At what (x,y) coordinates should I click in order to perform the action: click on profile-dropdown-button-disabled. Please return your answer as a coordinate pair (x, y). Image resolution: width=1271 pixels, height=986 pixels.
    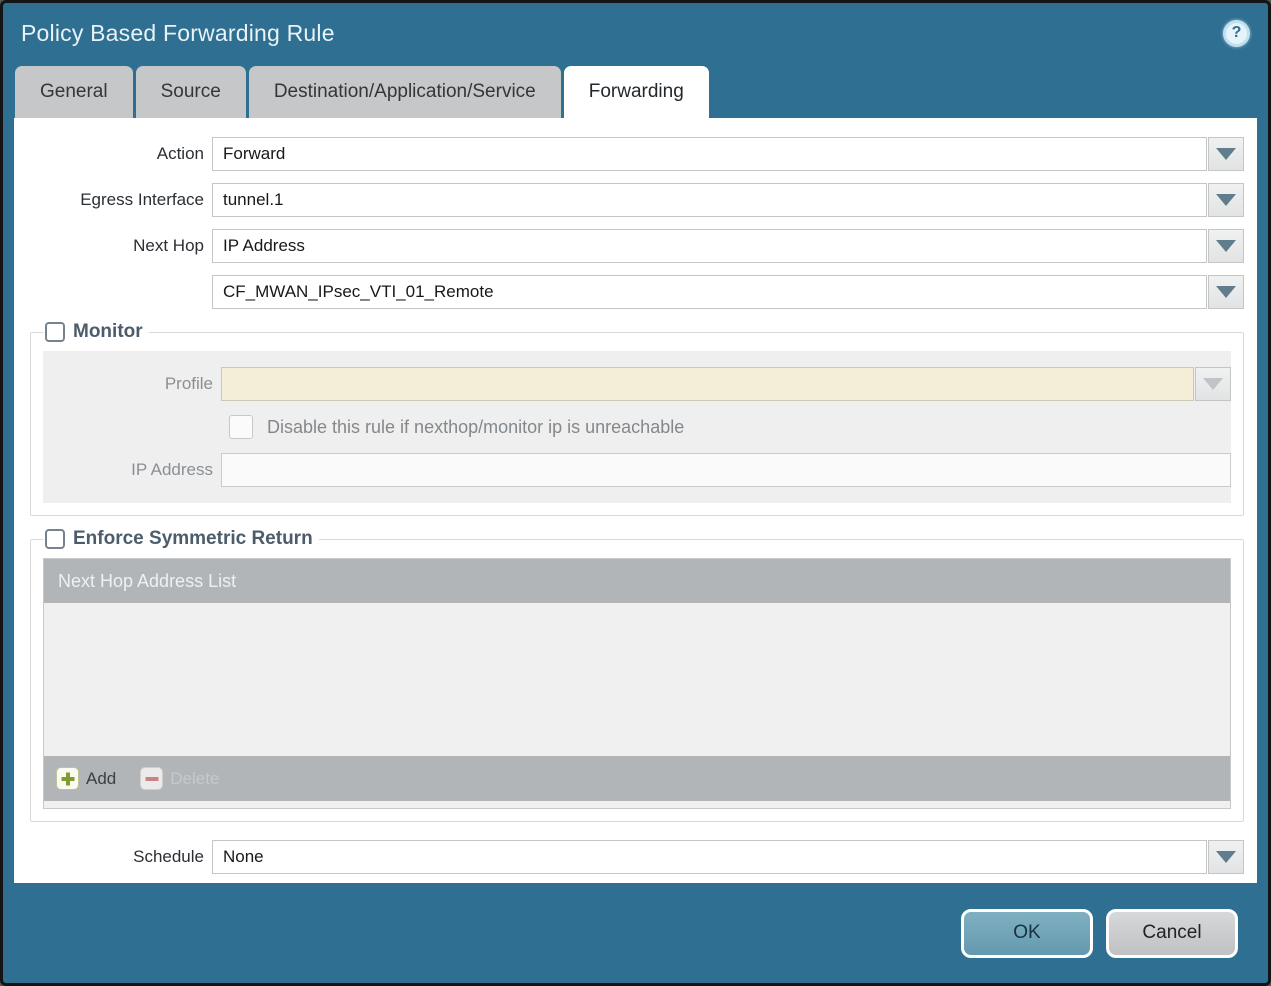
    Looking at the image, I should click on (1213, 384).